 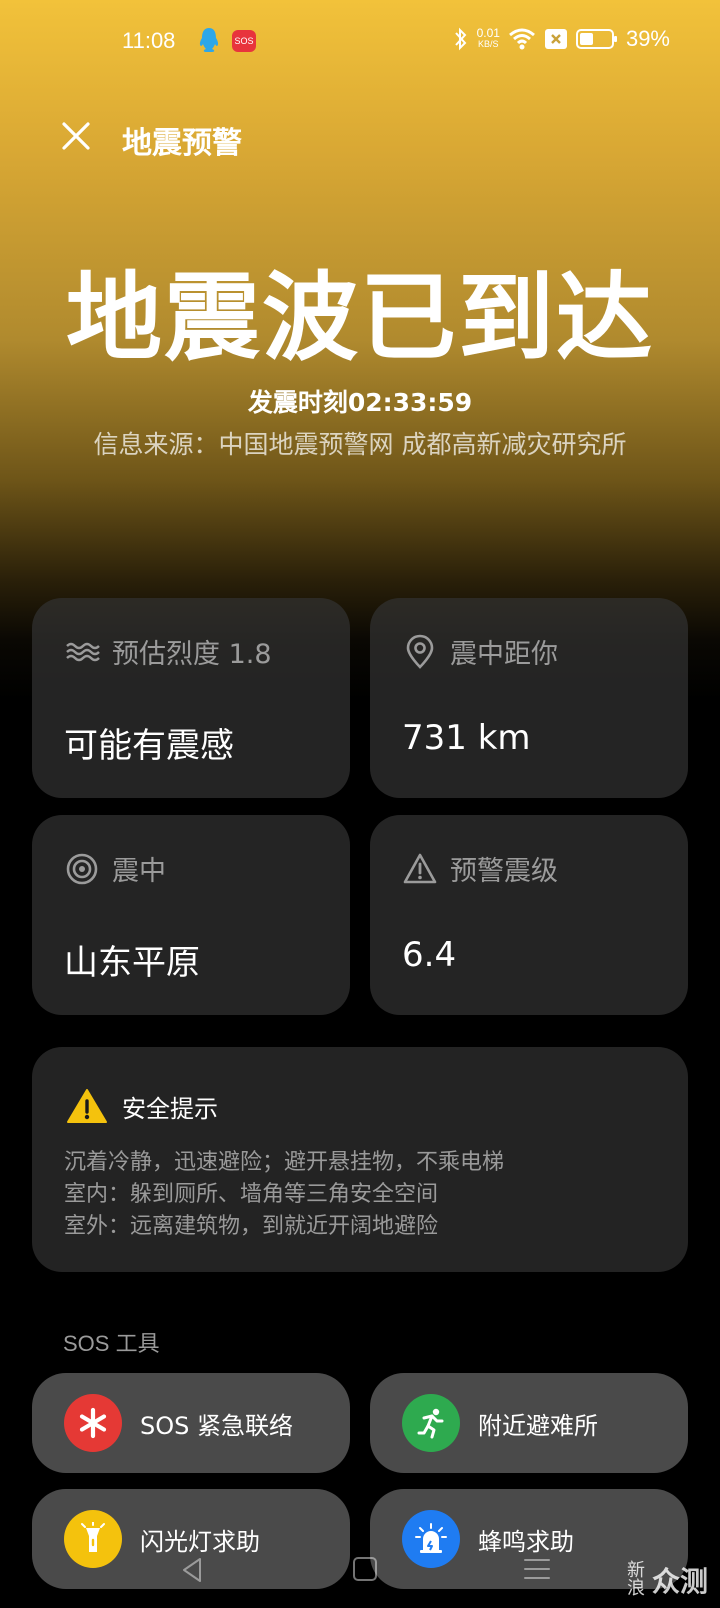 I want to click on recents-nav-icon, so click(x=537, y=1569).